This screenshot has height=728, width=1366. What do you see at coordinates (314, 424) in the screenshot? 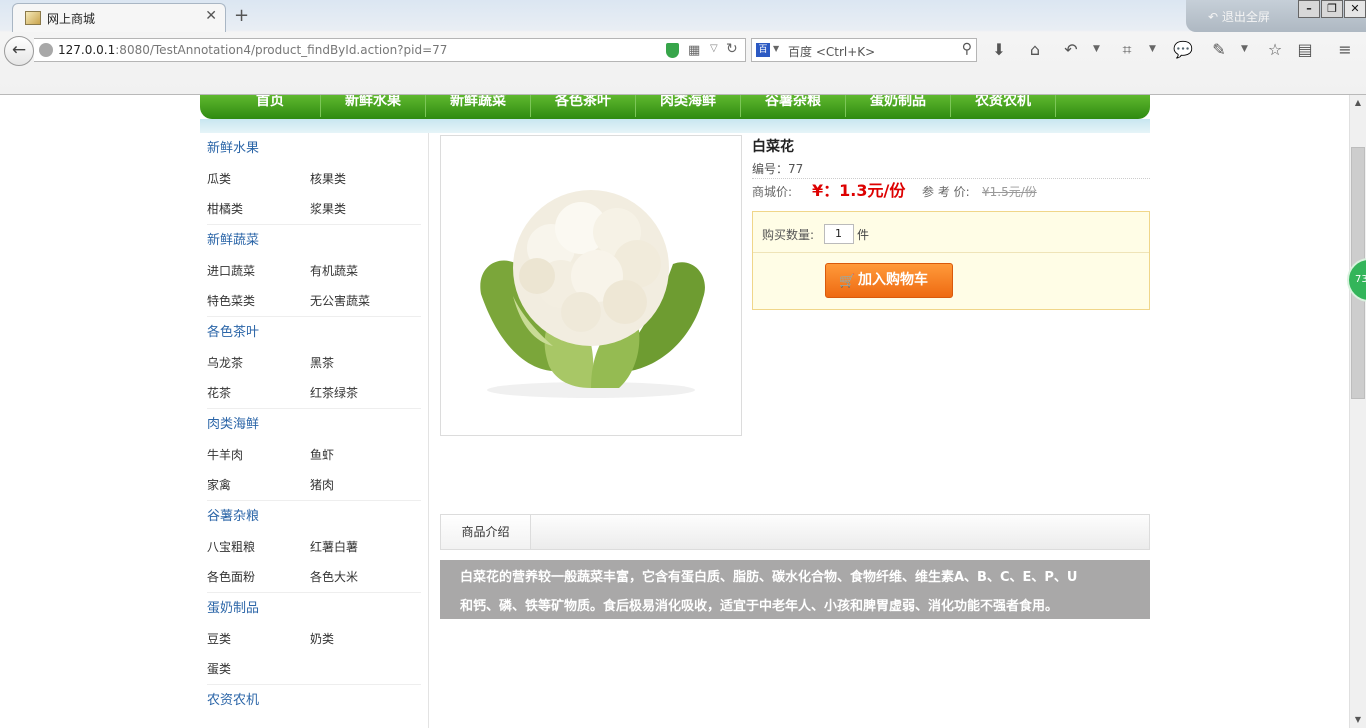
I see `category-title: 肉类海鲜` at bounding box center [314, 424].